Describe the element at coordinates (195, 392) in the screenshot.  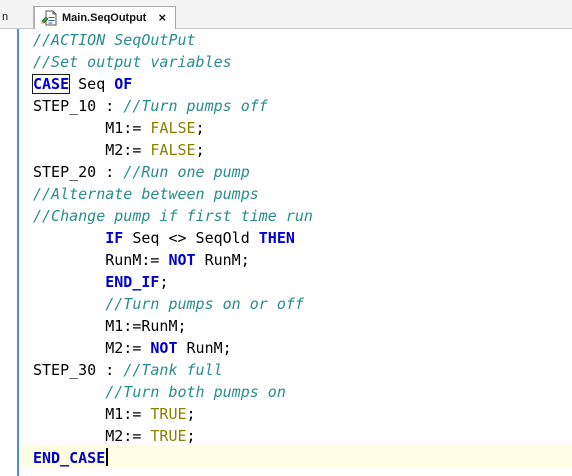
I see `code-comment: //Turn both pumps on` at that location.